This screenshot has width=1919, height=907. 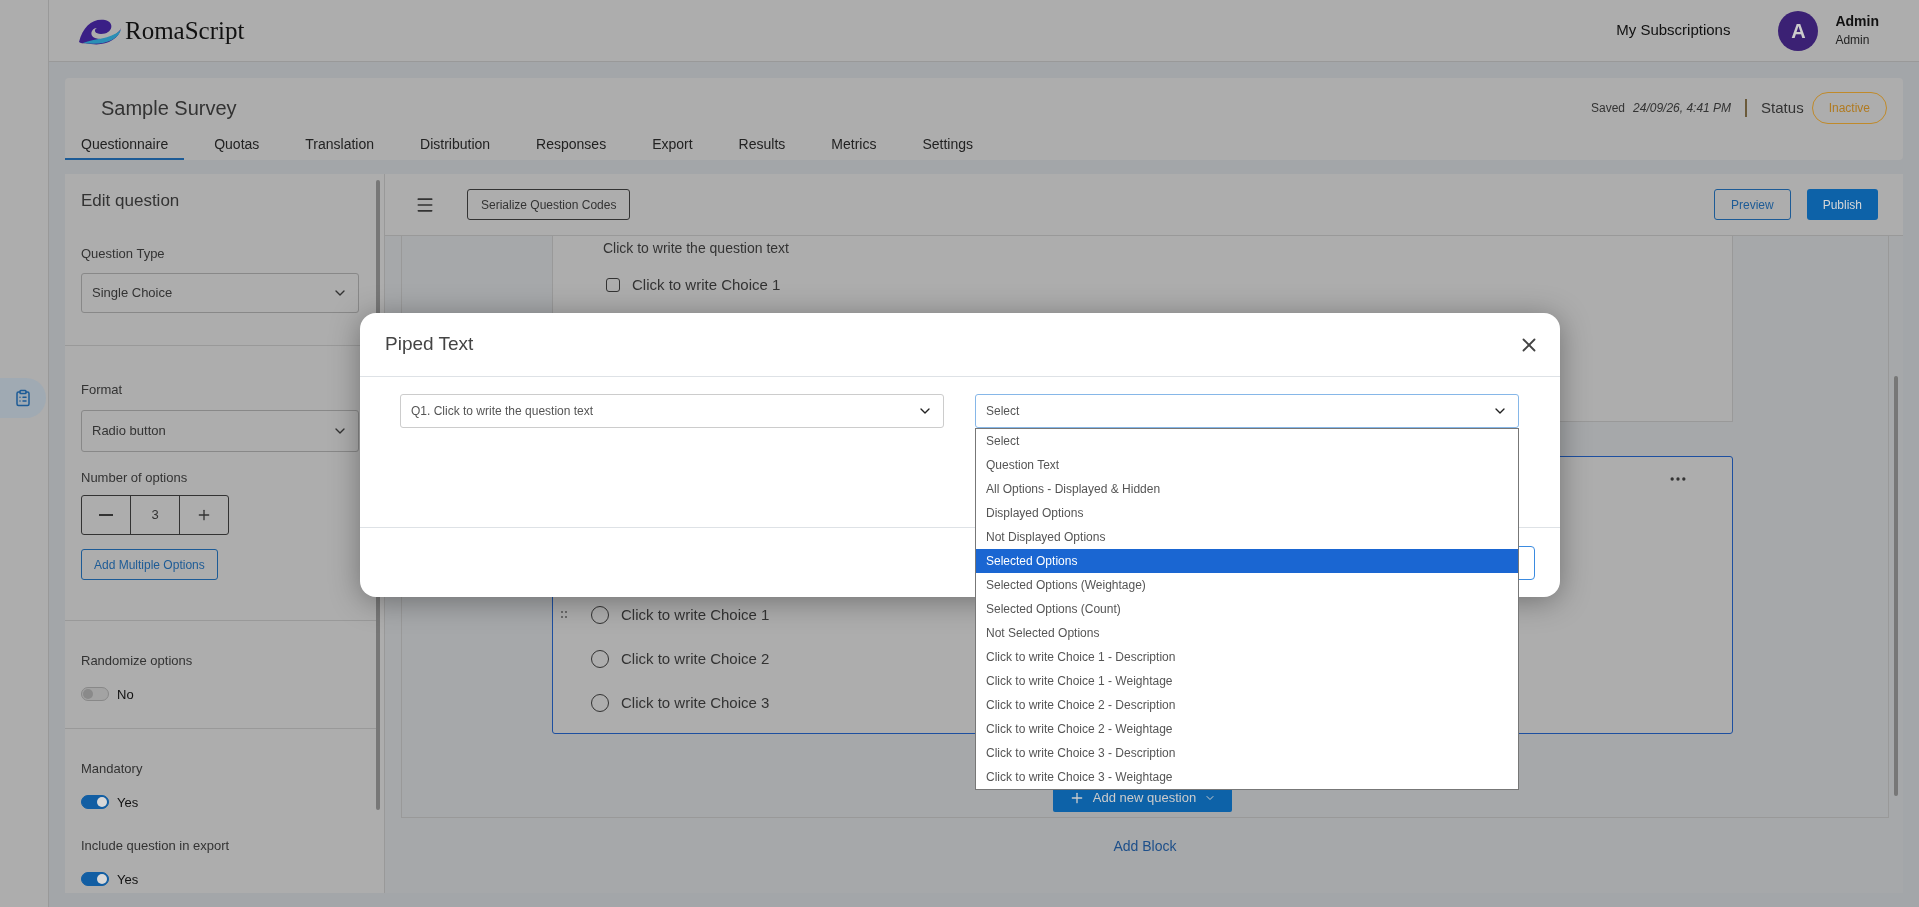 What do you see at coordinates (1673, 30) in the screenshot?
I see `subscriptions-link: My Subscriptions` at bounding box center [1673, 30].